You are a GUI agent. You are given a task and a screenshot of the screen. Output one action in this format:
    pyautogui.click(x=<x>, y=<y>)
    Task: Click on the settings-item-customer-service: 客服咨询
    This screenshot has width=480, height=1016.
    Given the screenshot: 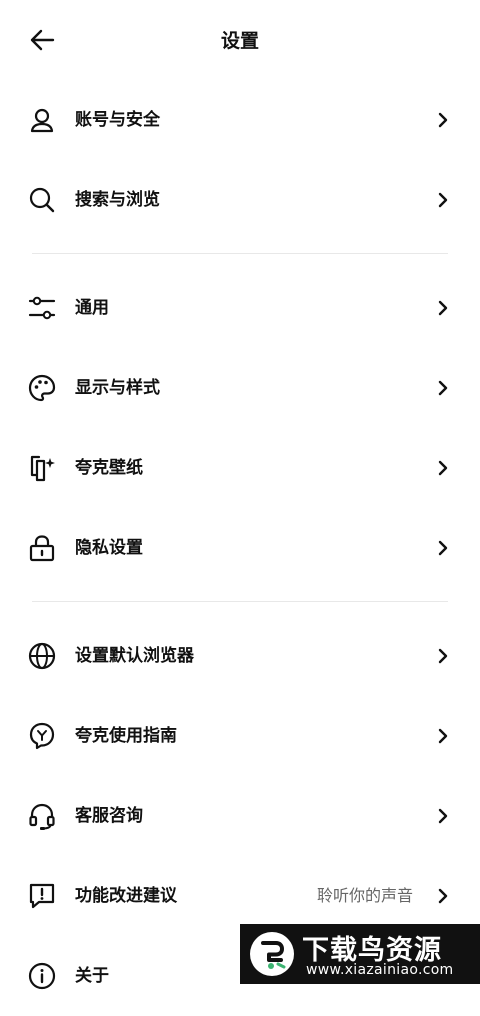 What is the action you would take?
    pyautogui.click(x=240, y=816)
    